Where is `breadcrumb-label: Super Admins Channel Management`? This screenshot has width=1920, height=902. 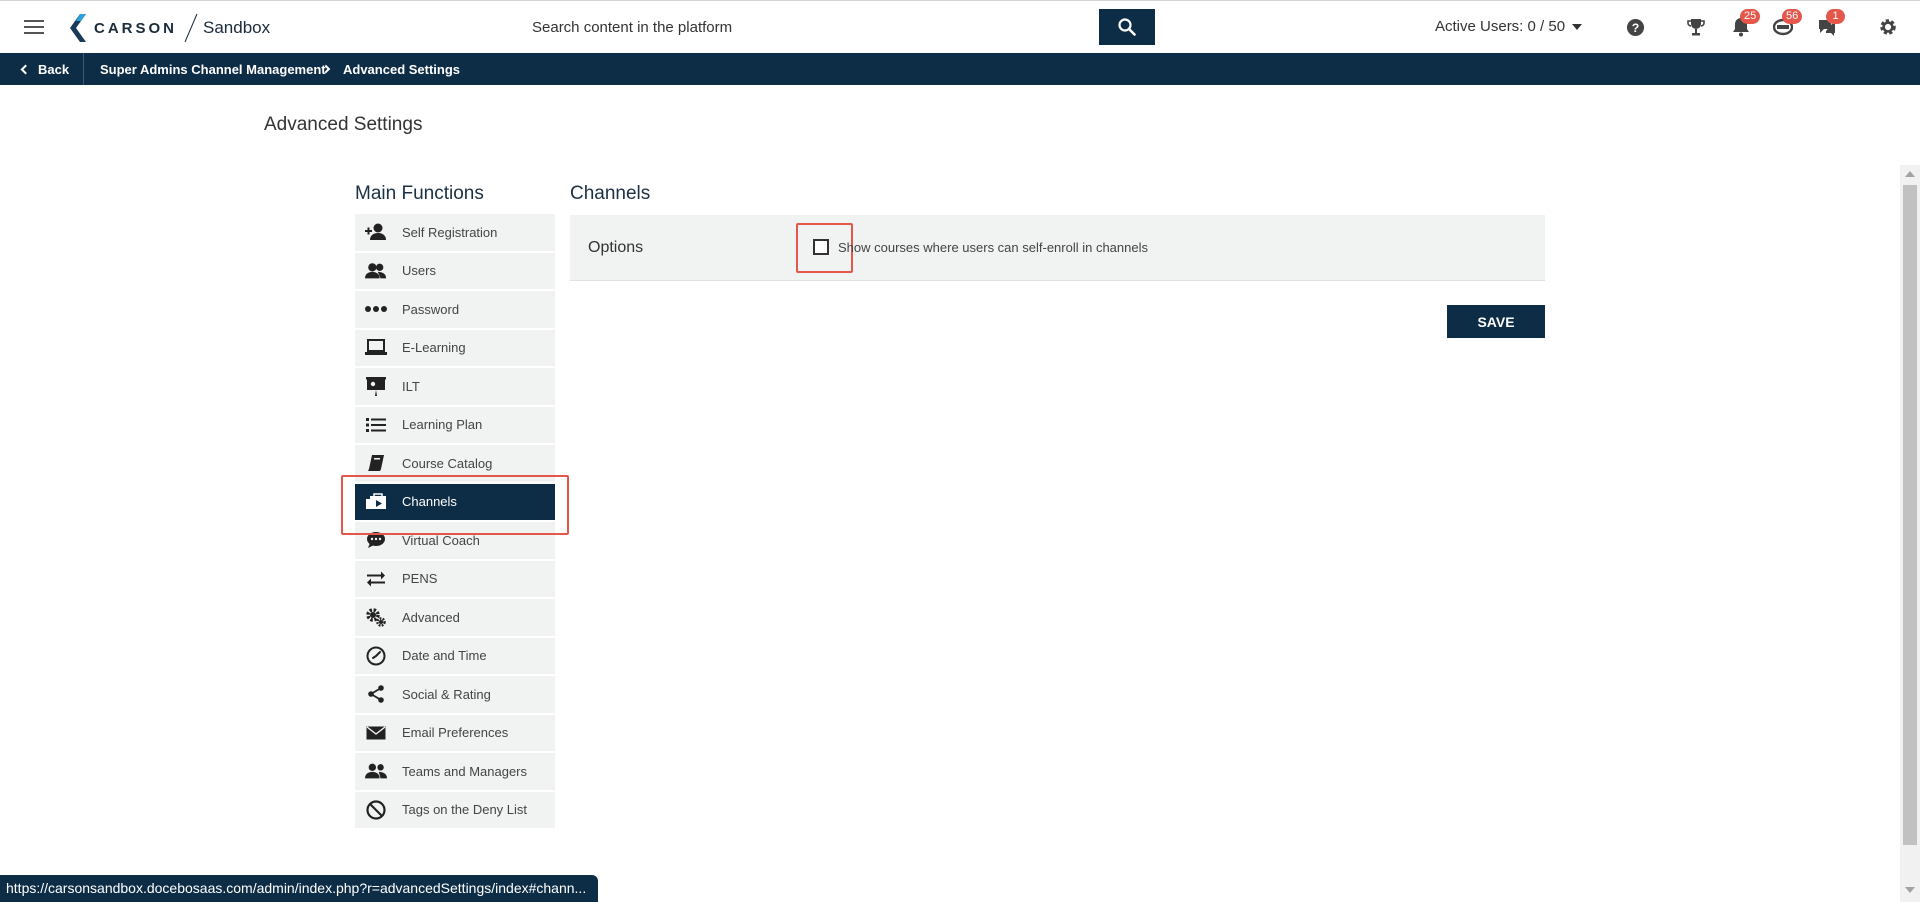 breadcrumb-label: Super Admins Channel Management is located at coordinates (213, 69).